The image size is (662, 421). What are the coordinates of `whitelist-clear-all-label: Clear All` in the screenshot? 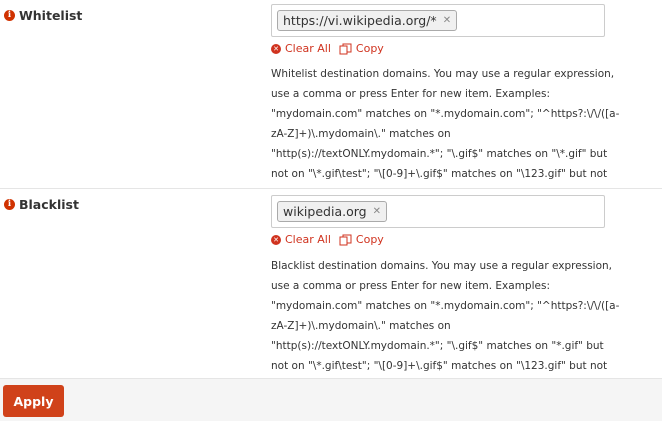 It's located at (308, 48).